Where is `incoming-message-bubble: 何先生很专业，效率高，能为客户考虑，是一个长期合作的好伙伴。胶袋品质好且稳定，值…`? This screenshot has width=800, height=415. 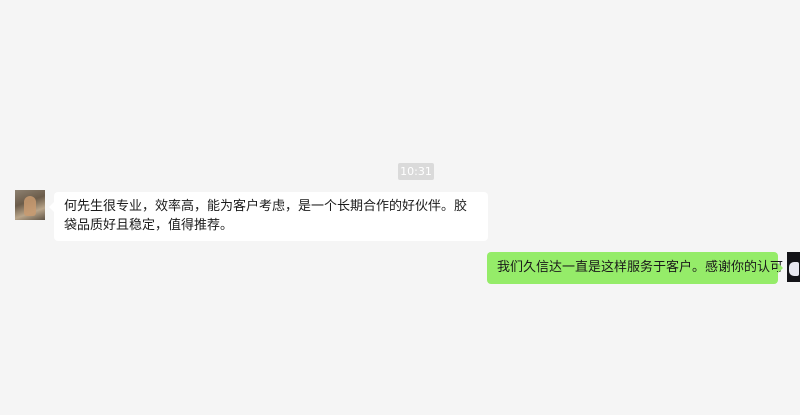
incoming-message-bubble: 何先生很专业，效率高，能为客户考虑，是一个长期合作的好伙伴。胶袋品质好且稳定，值… is located at coordinates (268, 216).